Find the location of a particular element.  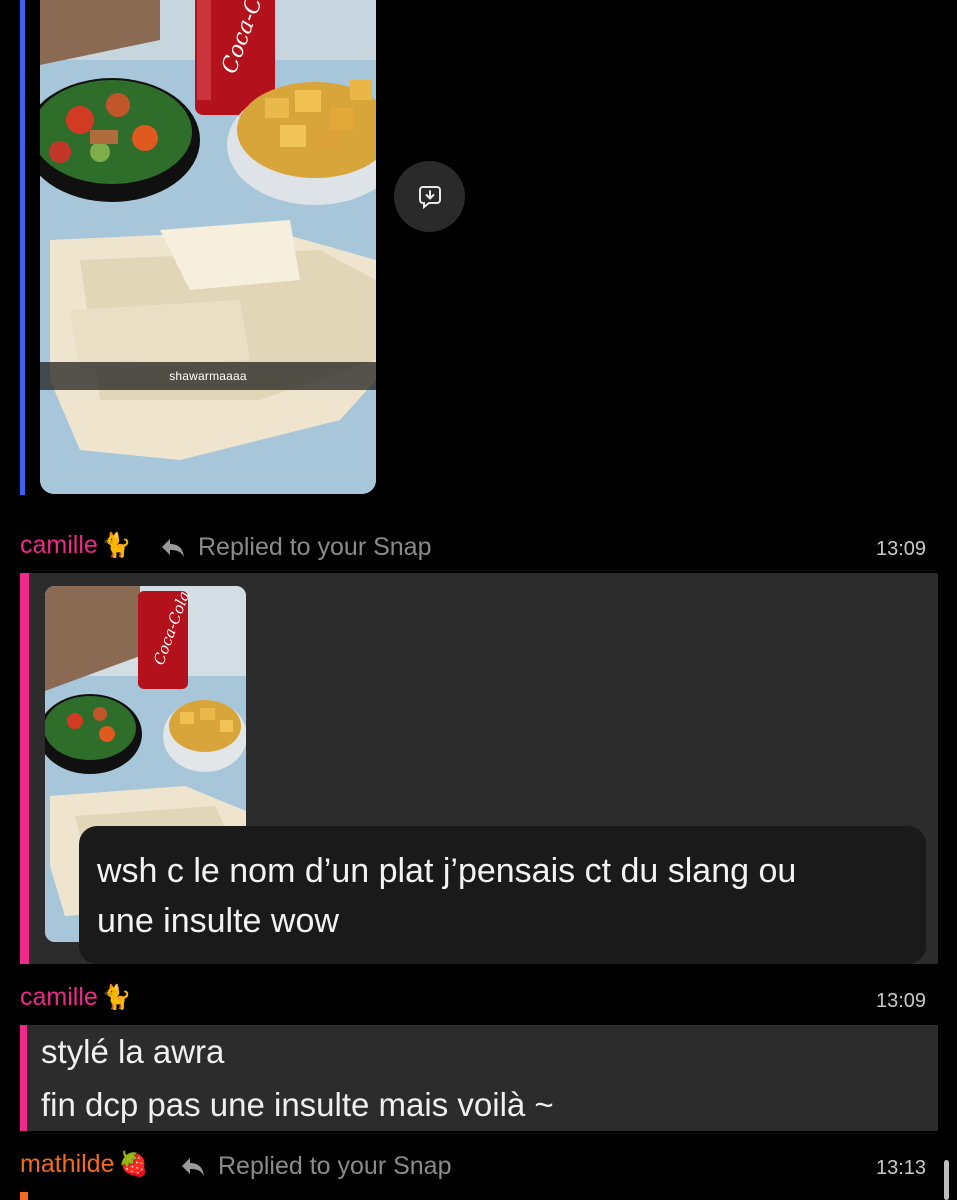

snap-photo-image: Coca-Cola is located at coordinates (208, 247).